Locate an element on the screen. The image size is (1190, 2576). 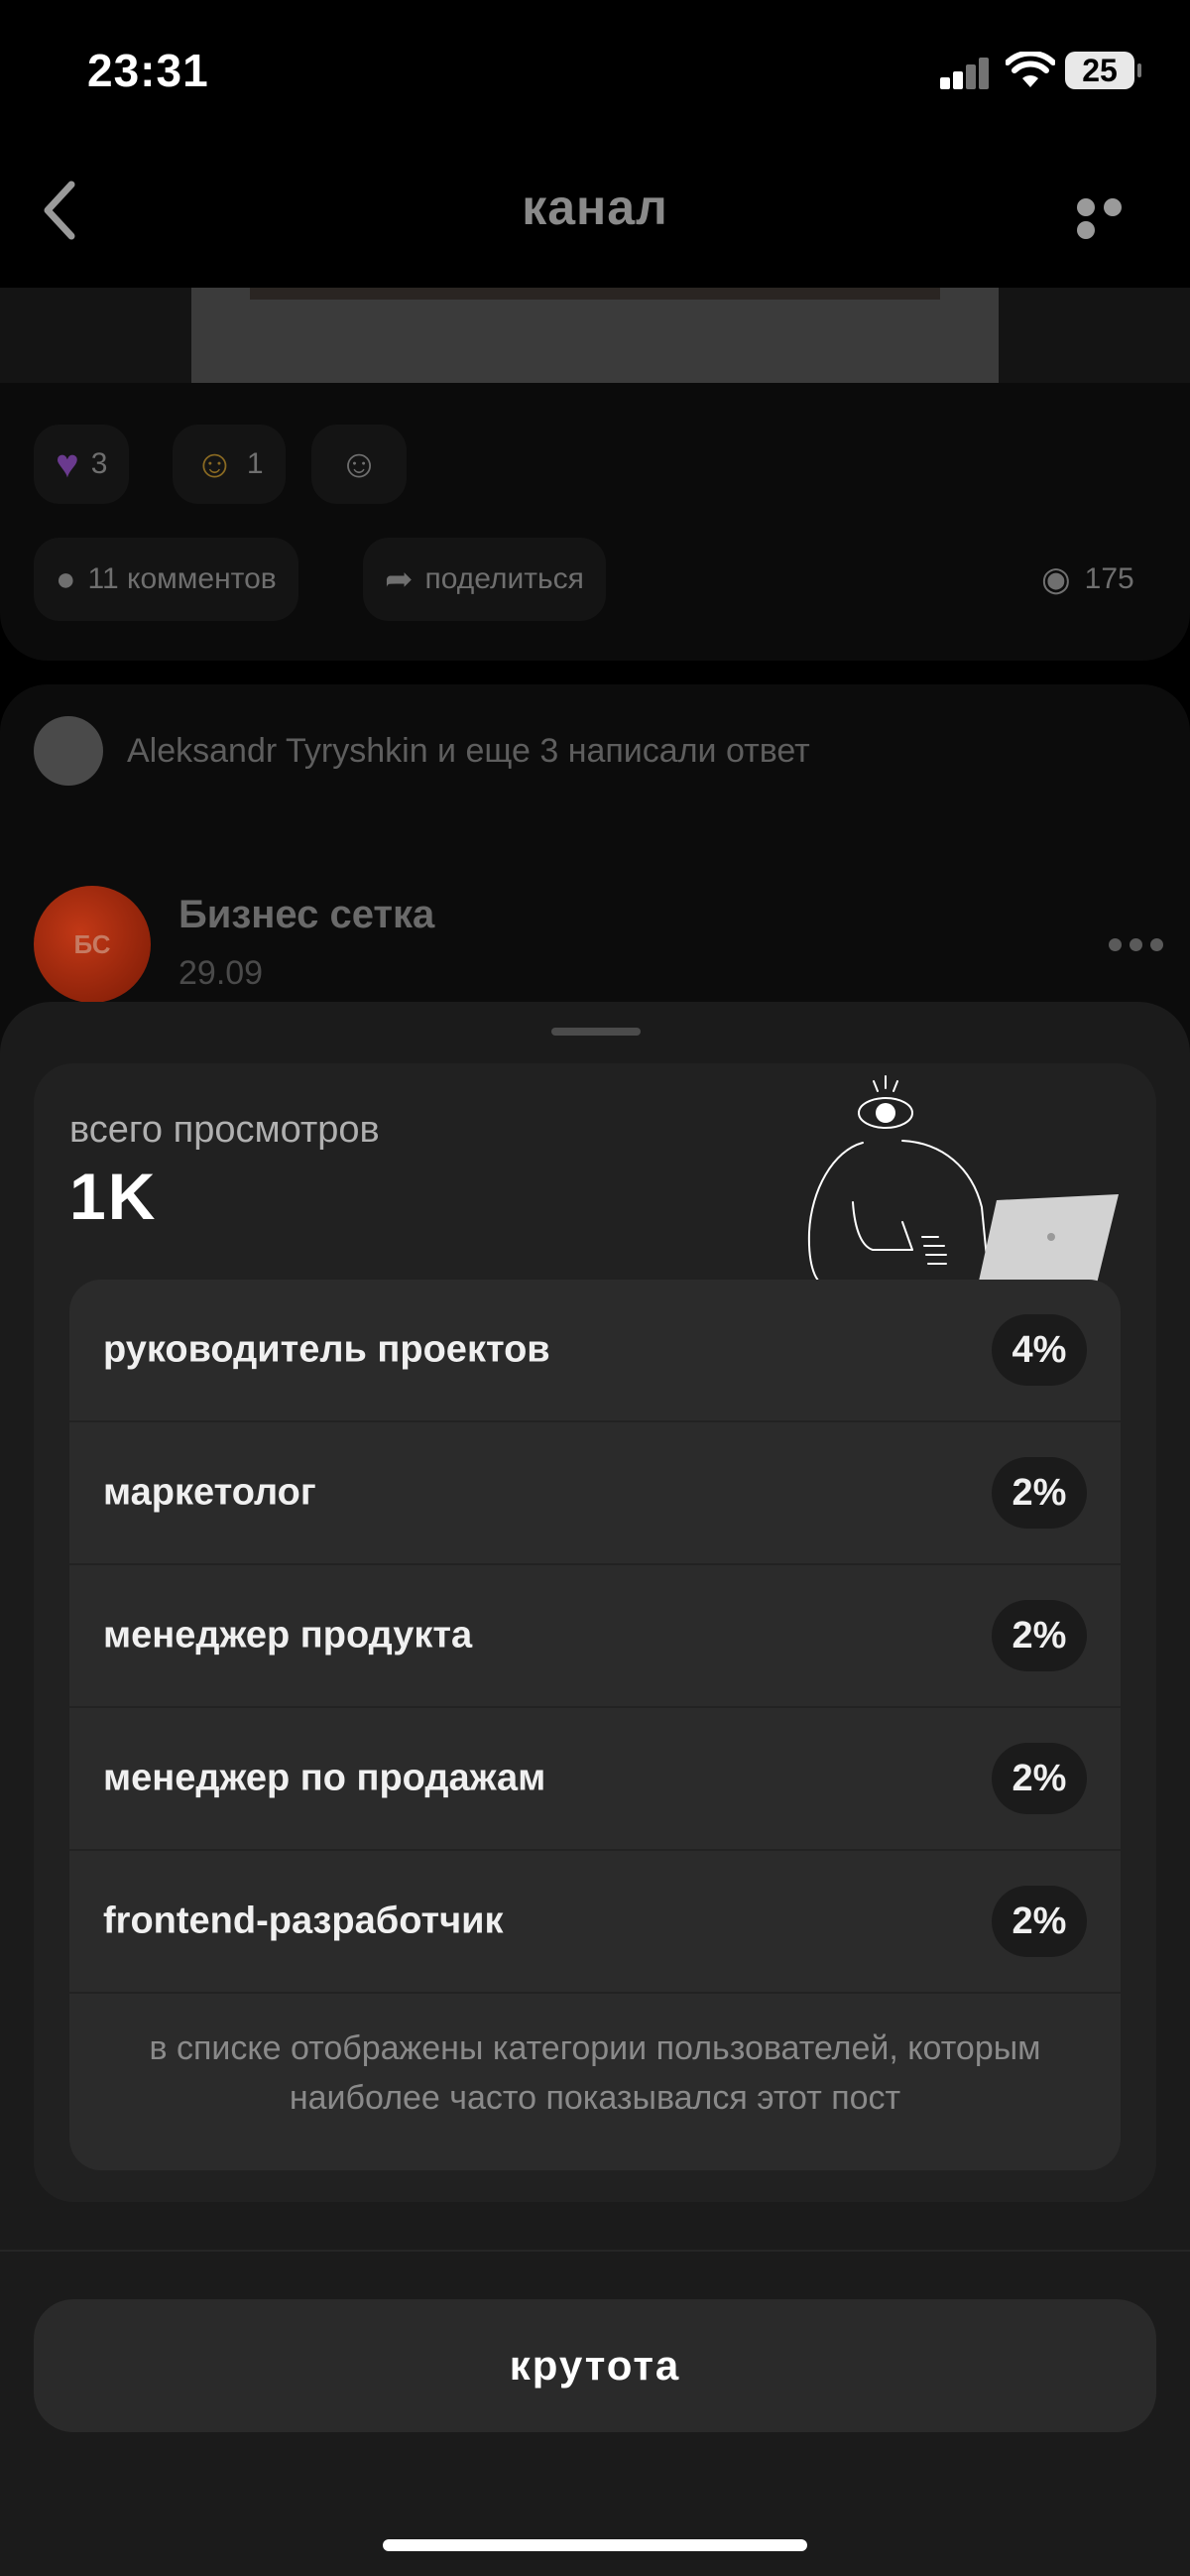
share-label: поделиться is located at coordinates (504, 578).